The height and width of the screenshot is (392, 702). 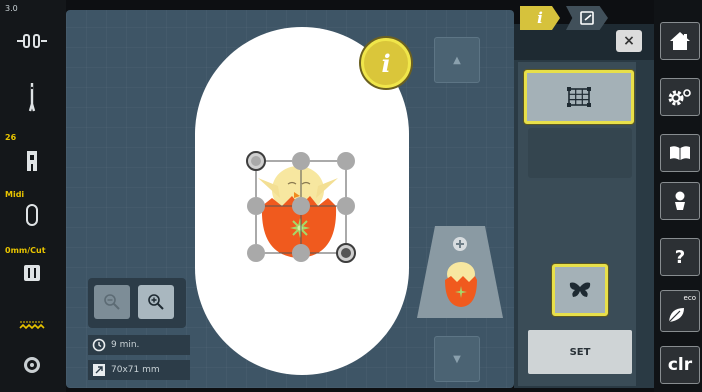 What do you see at coordinates (11, 8) in the screenshot?
I see `thread-tension-value: 3.0` at bounding box center [11, 8].